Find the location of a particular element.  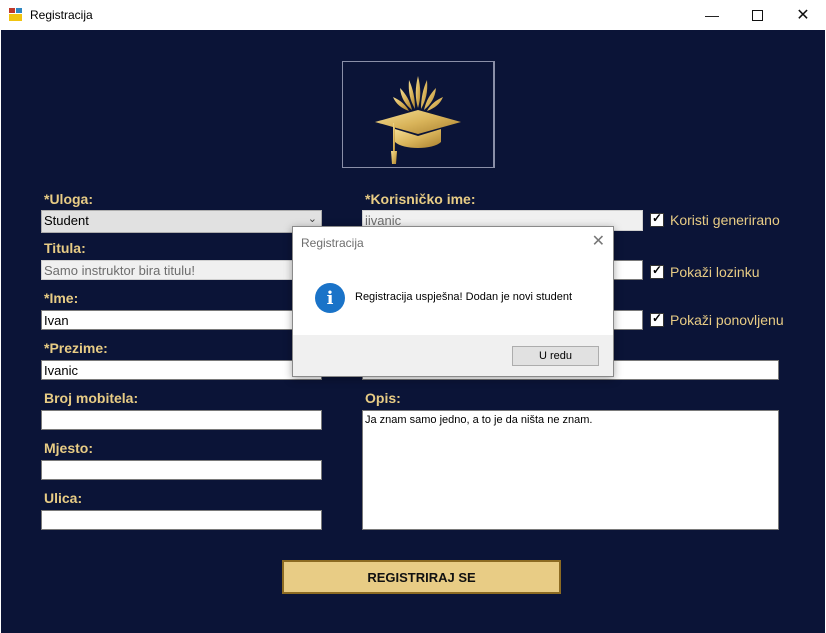

maximize-icon is located at coordinates (757, 15).